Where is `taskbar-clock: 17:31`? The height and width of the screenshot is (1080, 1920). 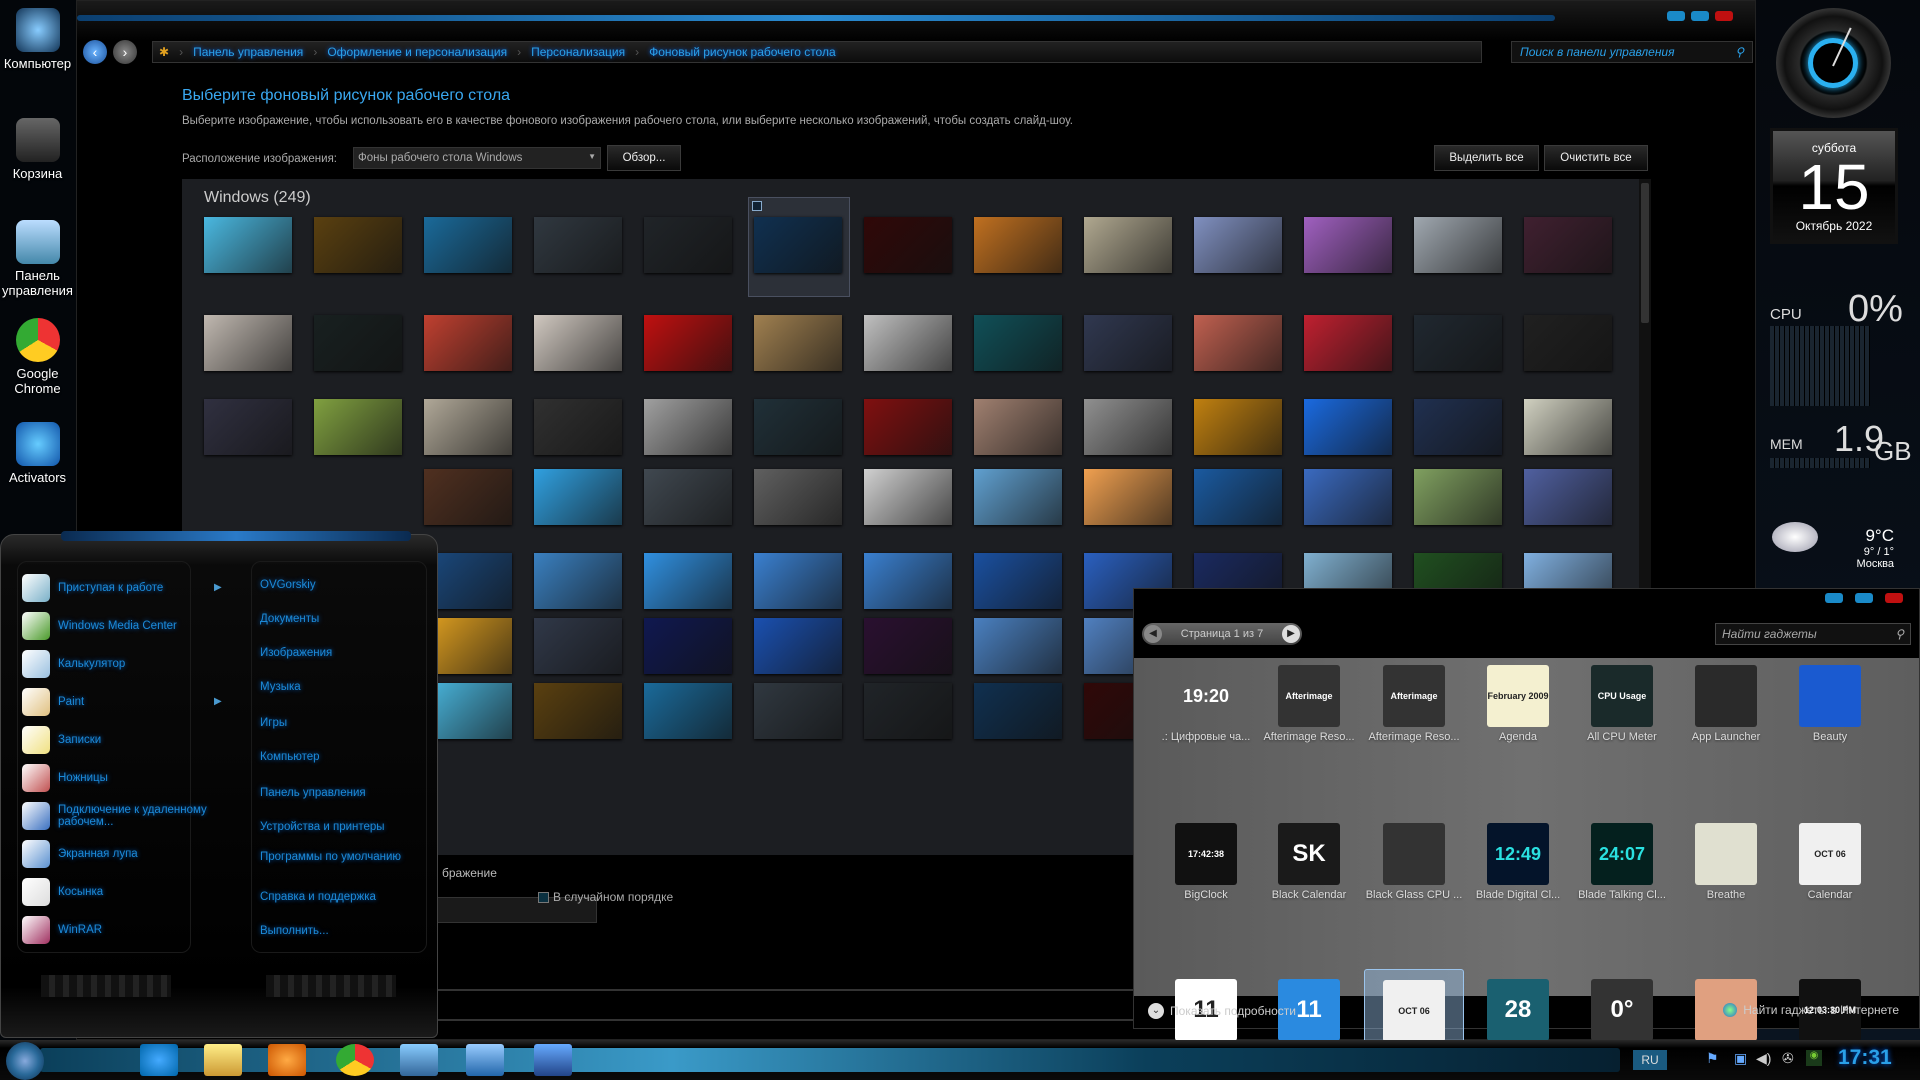
taskbar-clock: 17:31 is located at coordinates (1865, 1058).